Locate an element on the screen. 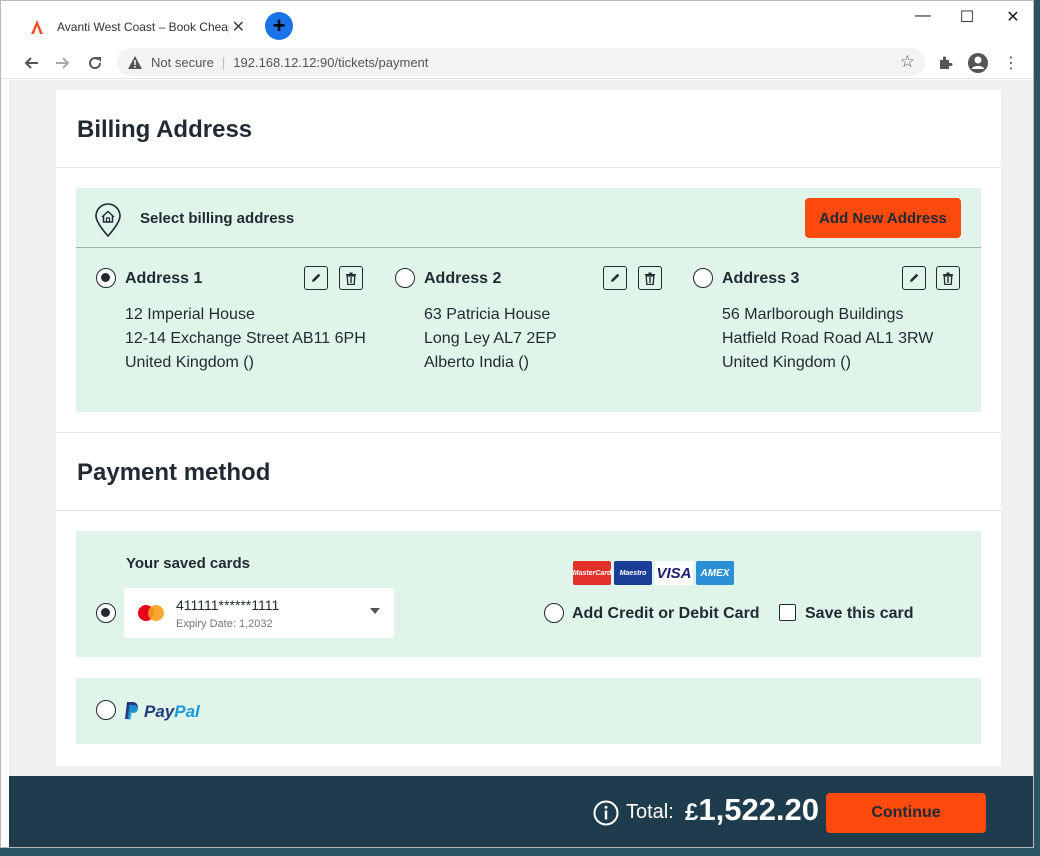  address-line-2: Hatfield Road Road AL1 3RW is located at coordinates (828, 338).